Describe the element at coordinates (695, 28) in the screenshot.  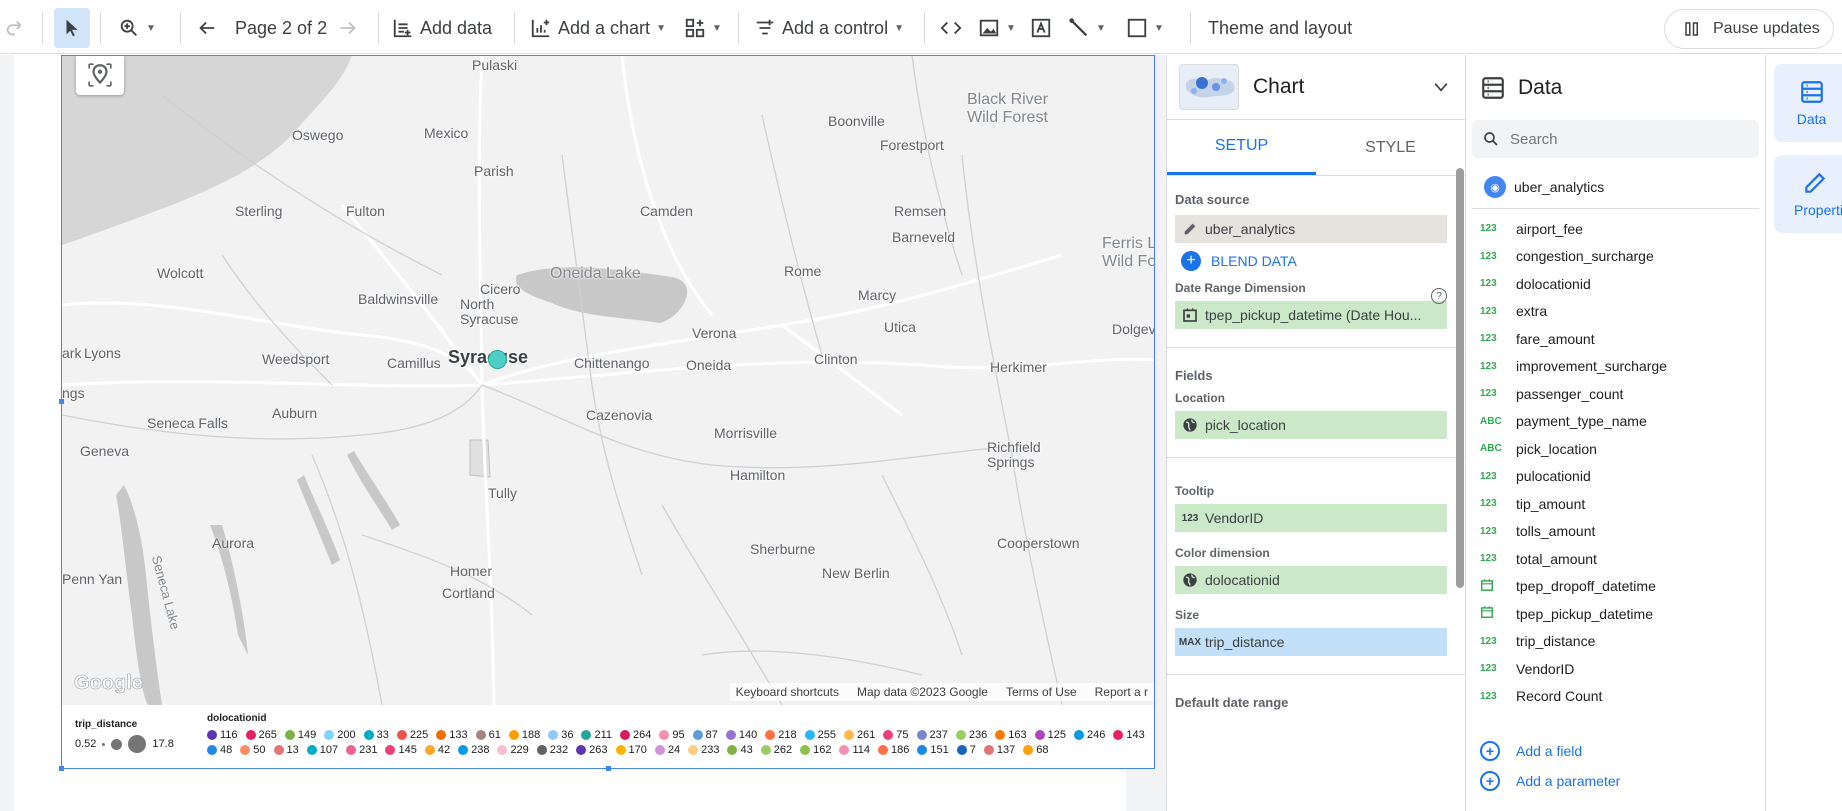
I see `components-icon` at that location.